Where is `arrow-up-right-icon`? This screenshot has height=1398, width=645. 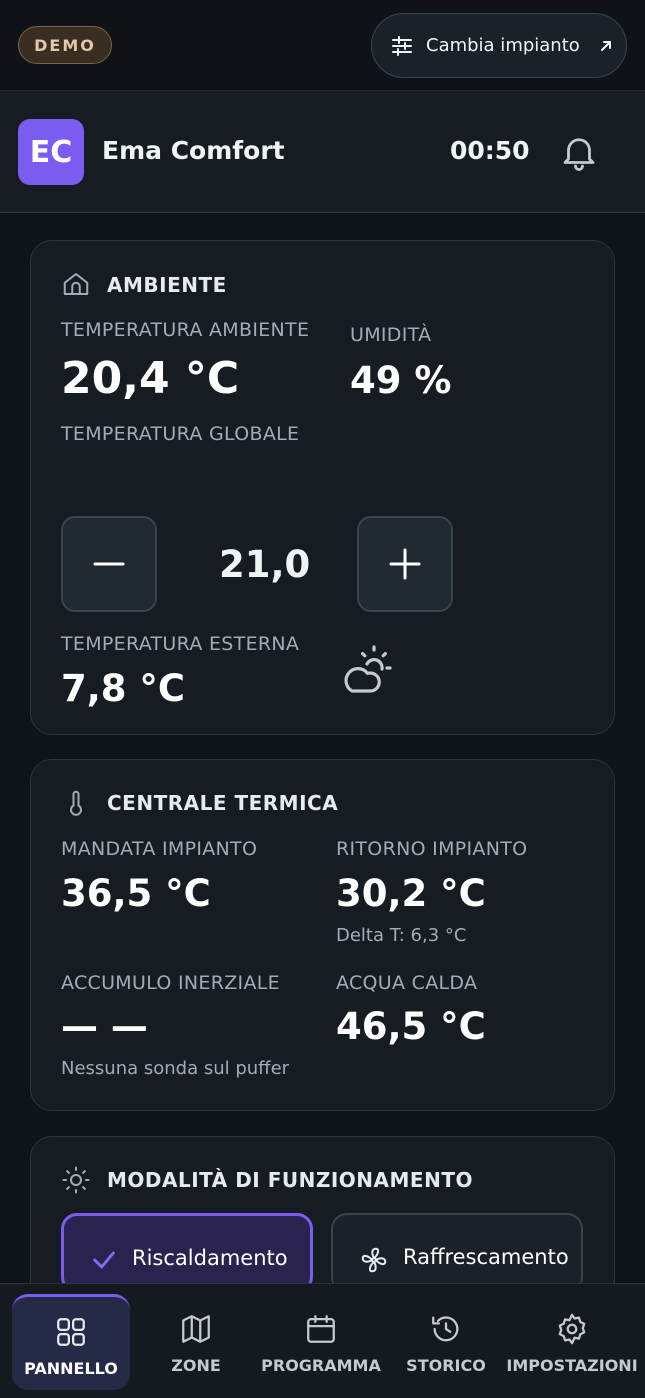 arrow-up-right-icon is located at coordinates (605, 45).